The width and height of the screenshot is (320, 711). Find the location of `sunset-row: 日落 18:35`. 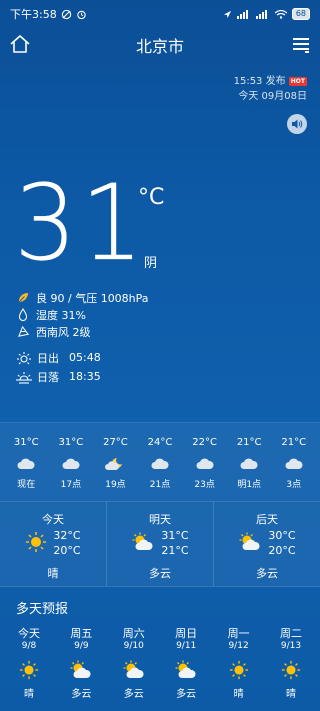

sunset-row: 日落 18:35 is located at coordinates (58, 376).